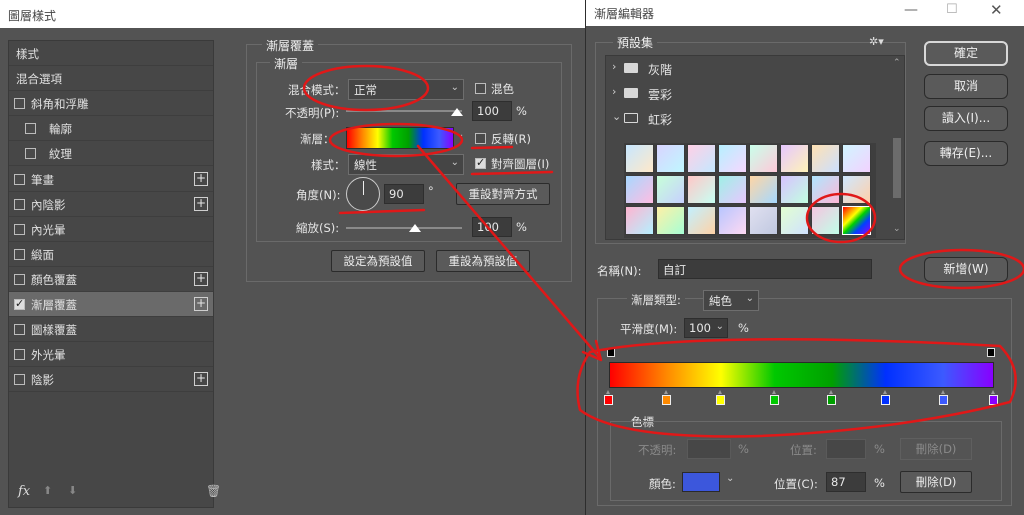  What do you see at coordinates (936, 482) in the screenshot?
I see `stop-color-delete-button: 刪除(D)` at bounding box center [936, 482].